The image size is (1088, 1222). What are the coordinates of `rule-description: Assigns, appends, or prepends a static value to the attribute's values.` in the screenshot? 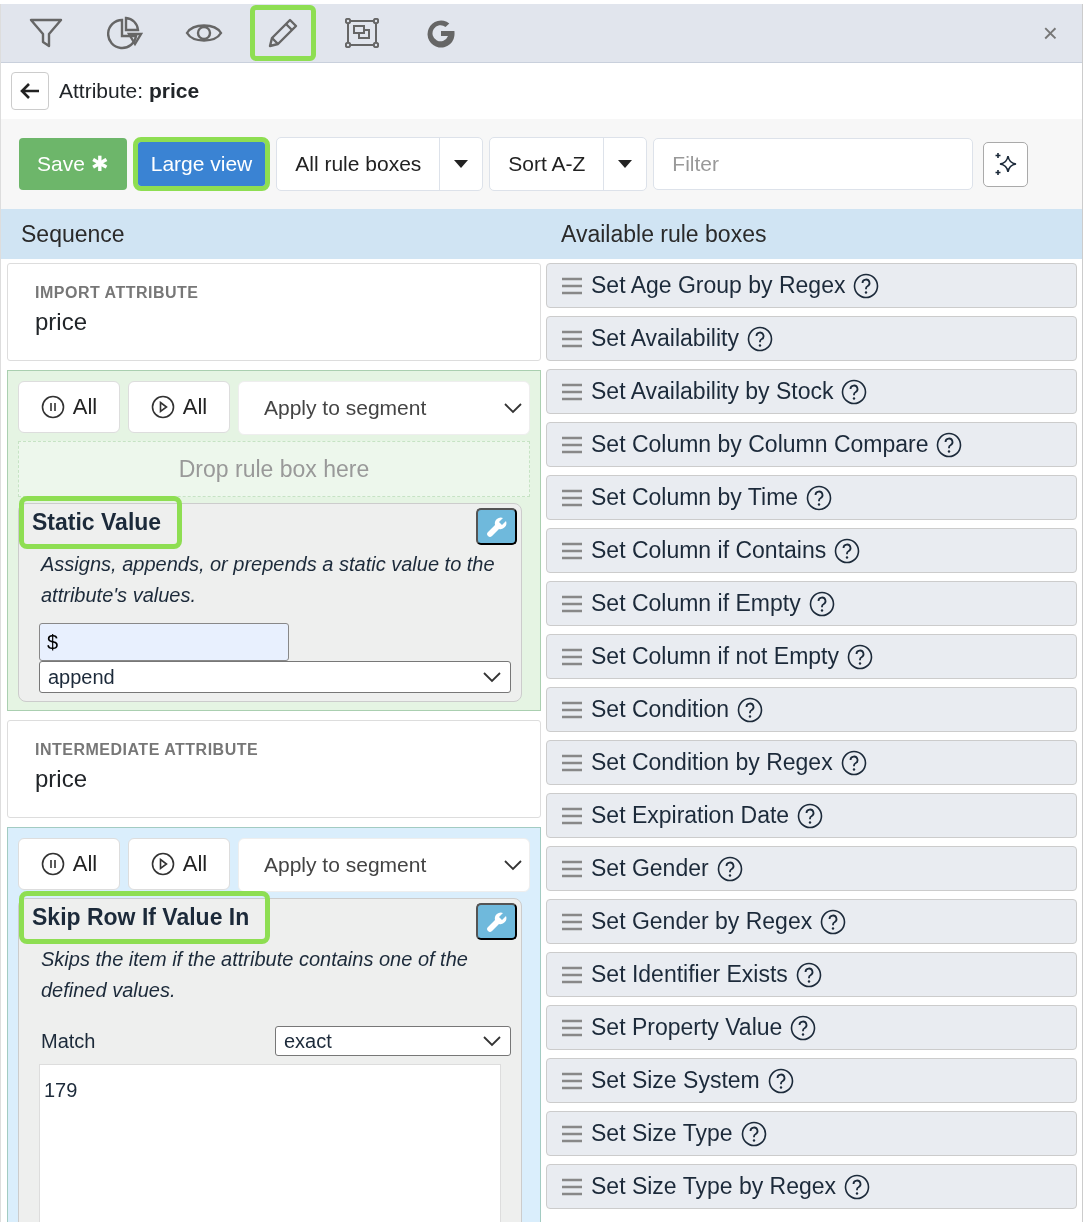 It's located at (268, 580).